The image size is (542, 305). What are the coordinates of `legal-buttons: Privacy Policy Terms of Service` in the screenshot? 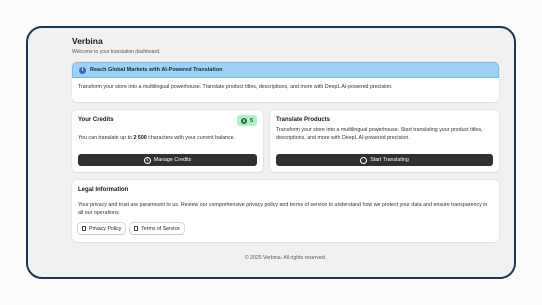 It's located at (285, 228).